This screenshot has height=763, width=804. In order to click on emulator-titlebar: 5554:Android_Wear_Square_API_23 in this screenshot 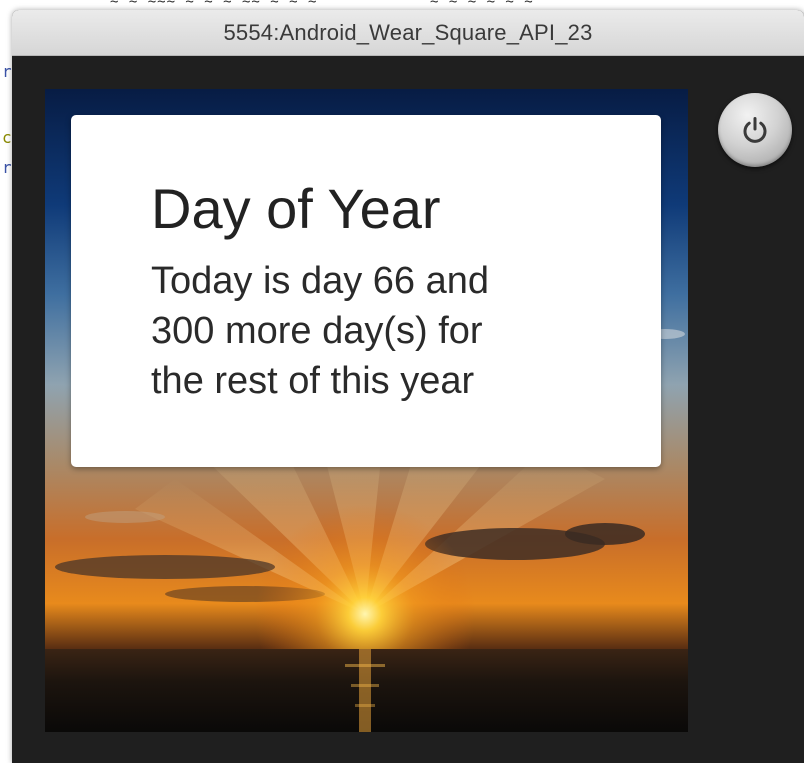, I will do `click(408, 33)`.